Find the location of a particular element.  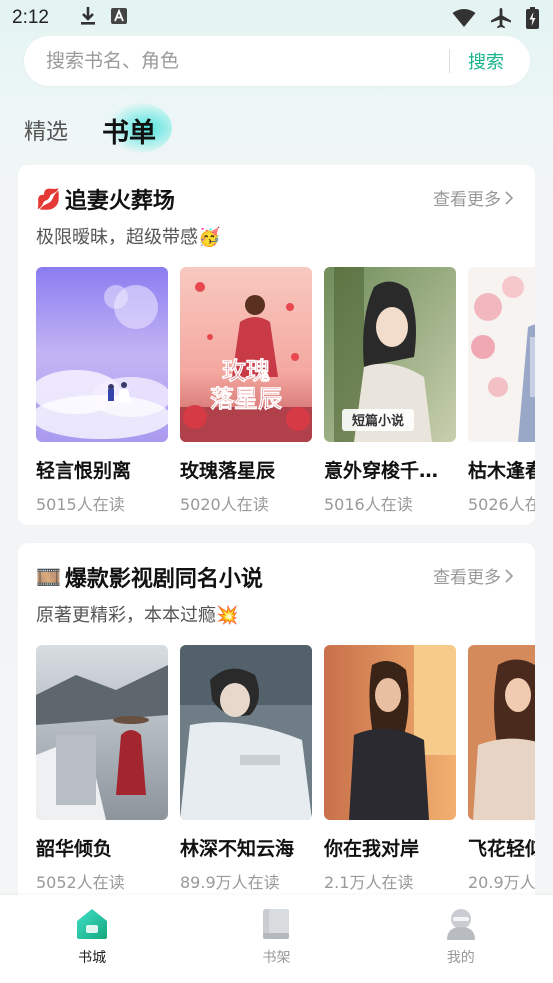

home-icon is located at coordinates (92, 924).